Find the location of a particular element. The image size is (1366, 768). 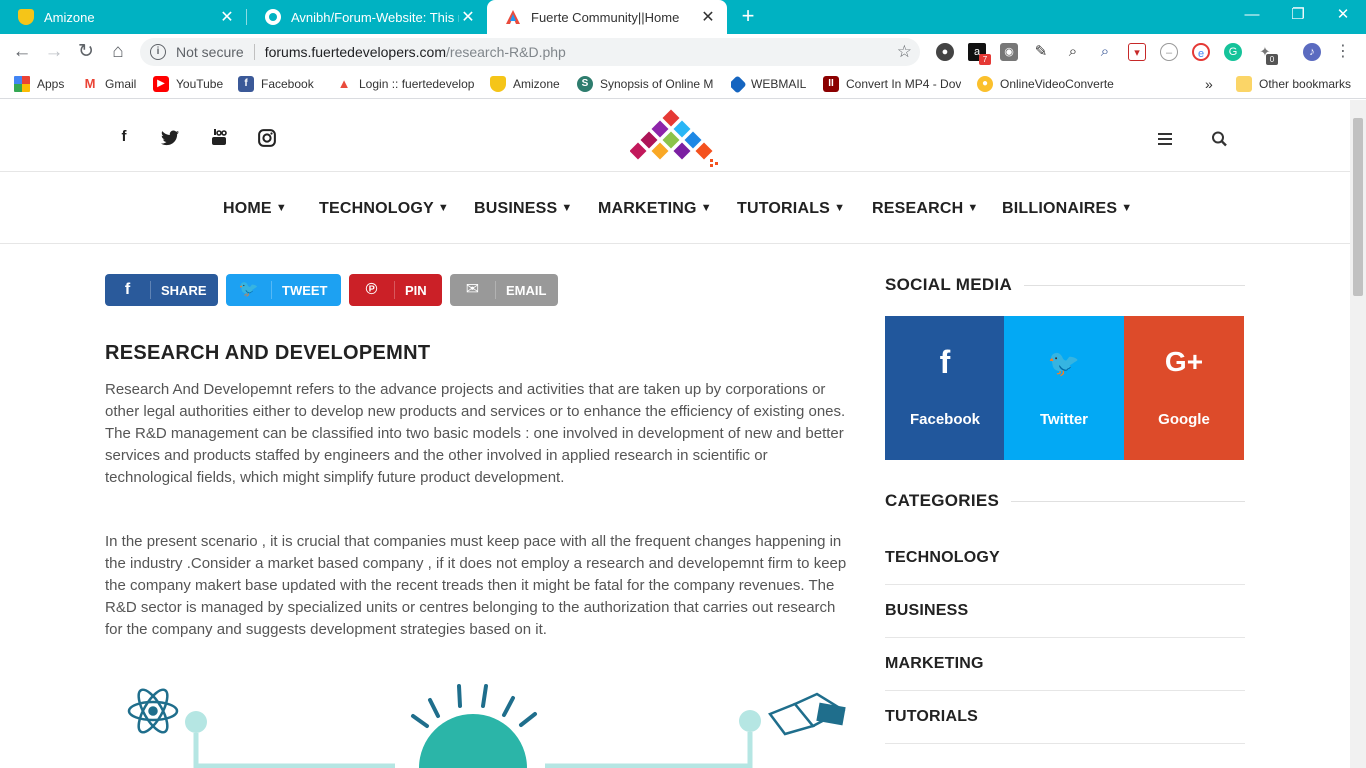

share-label: EMAIL is located at coordinates (526, 290).